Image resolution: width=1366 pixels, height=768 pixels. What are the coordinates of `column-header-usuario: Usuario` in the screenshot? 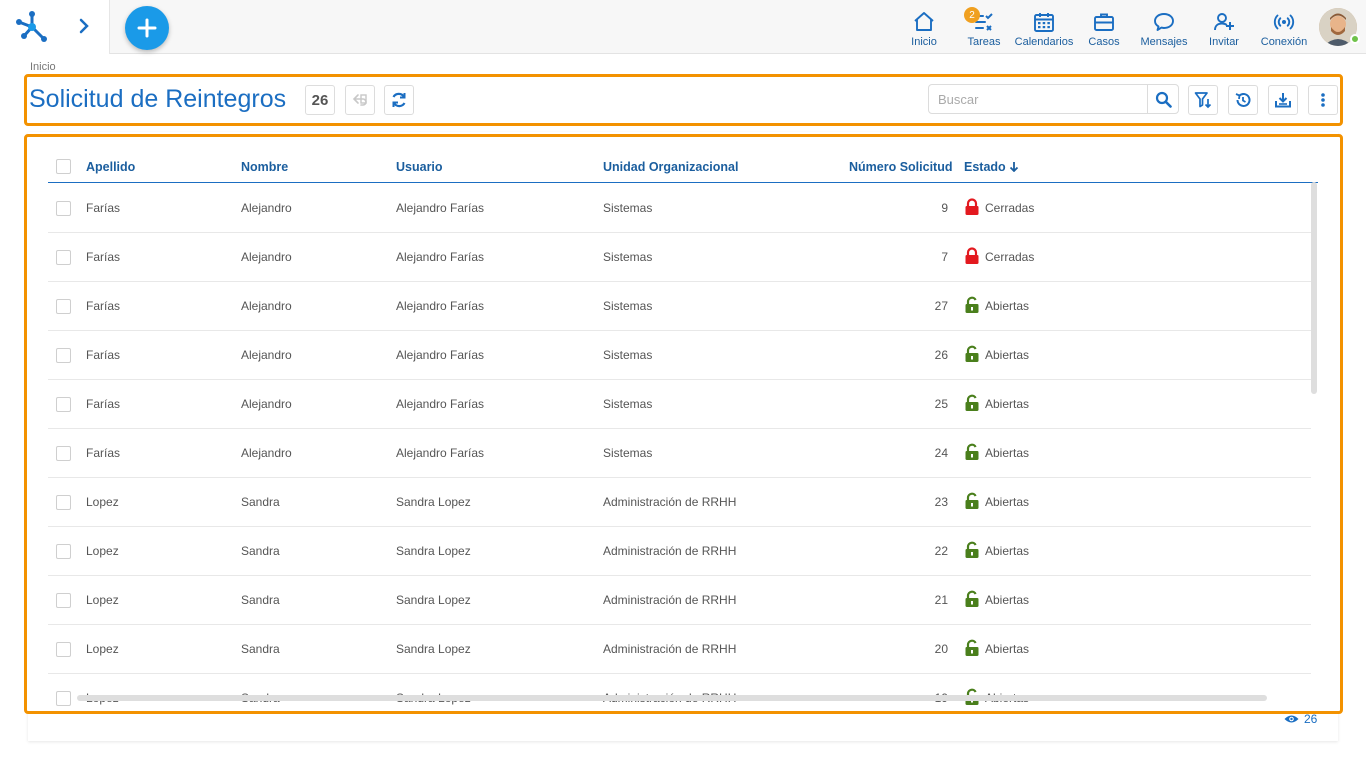 It's located at (419, 167).